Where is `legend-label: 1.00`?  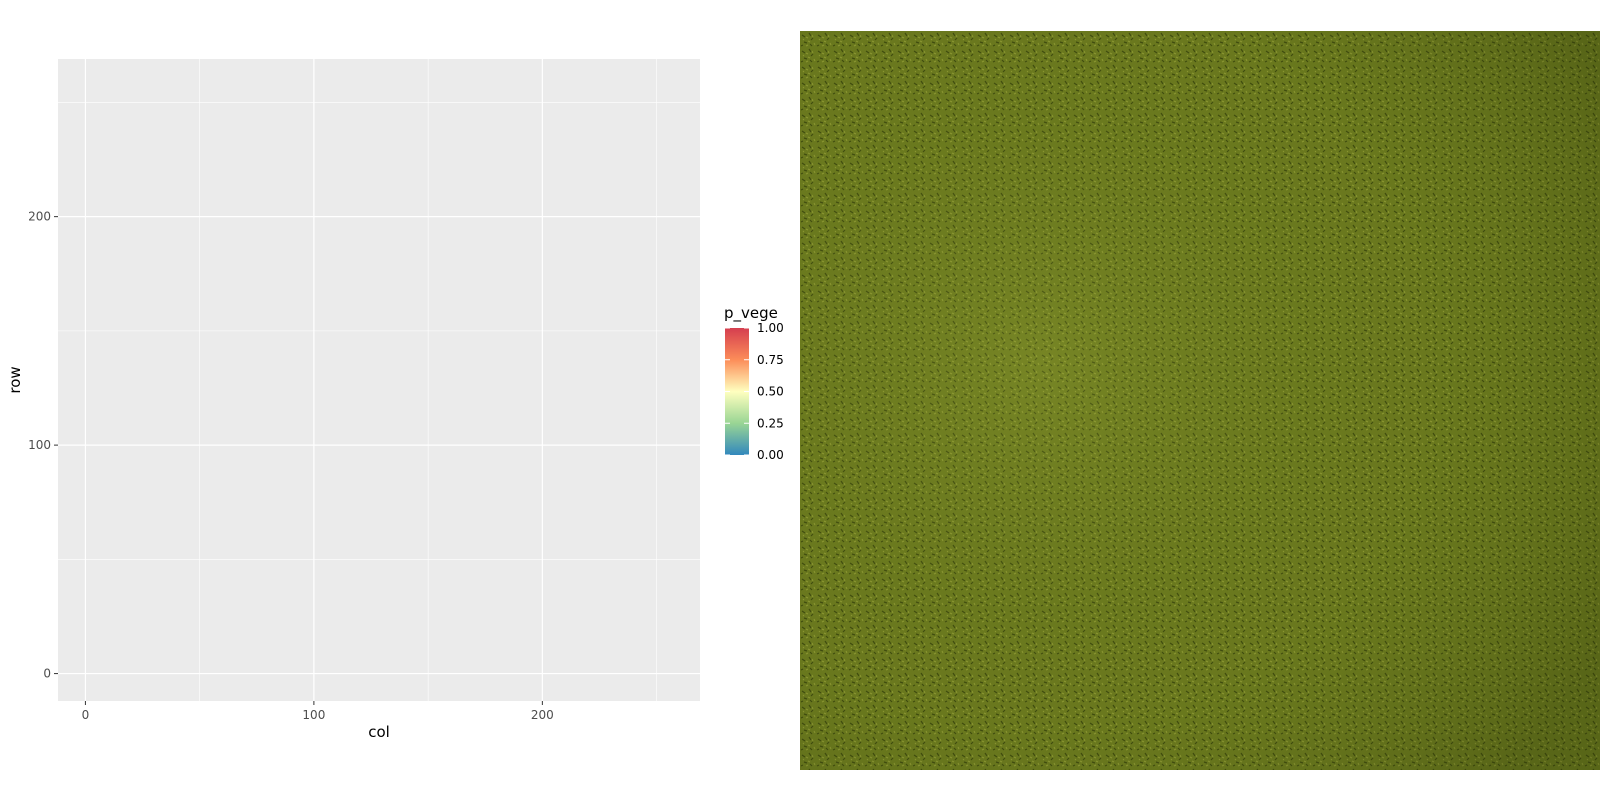
legend-label: 1.00 is located at coordinates (770, 328).